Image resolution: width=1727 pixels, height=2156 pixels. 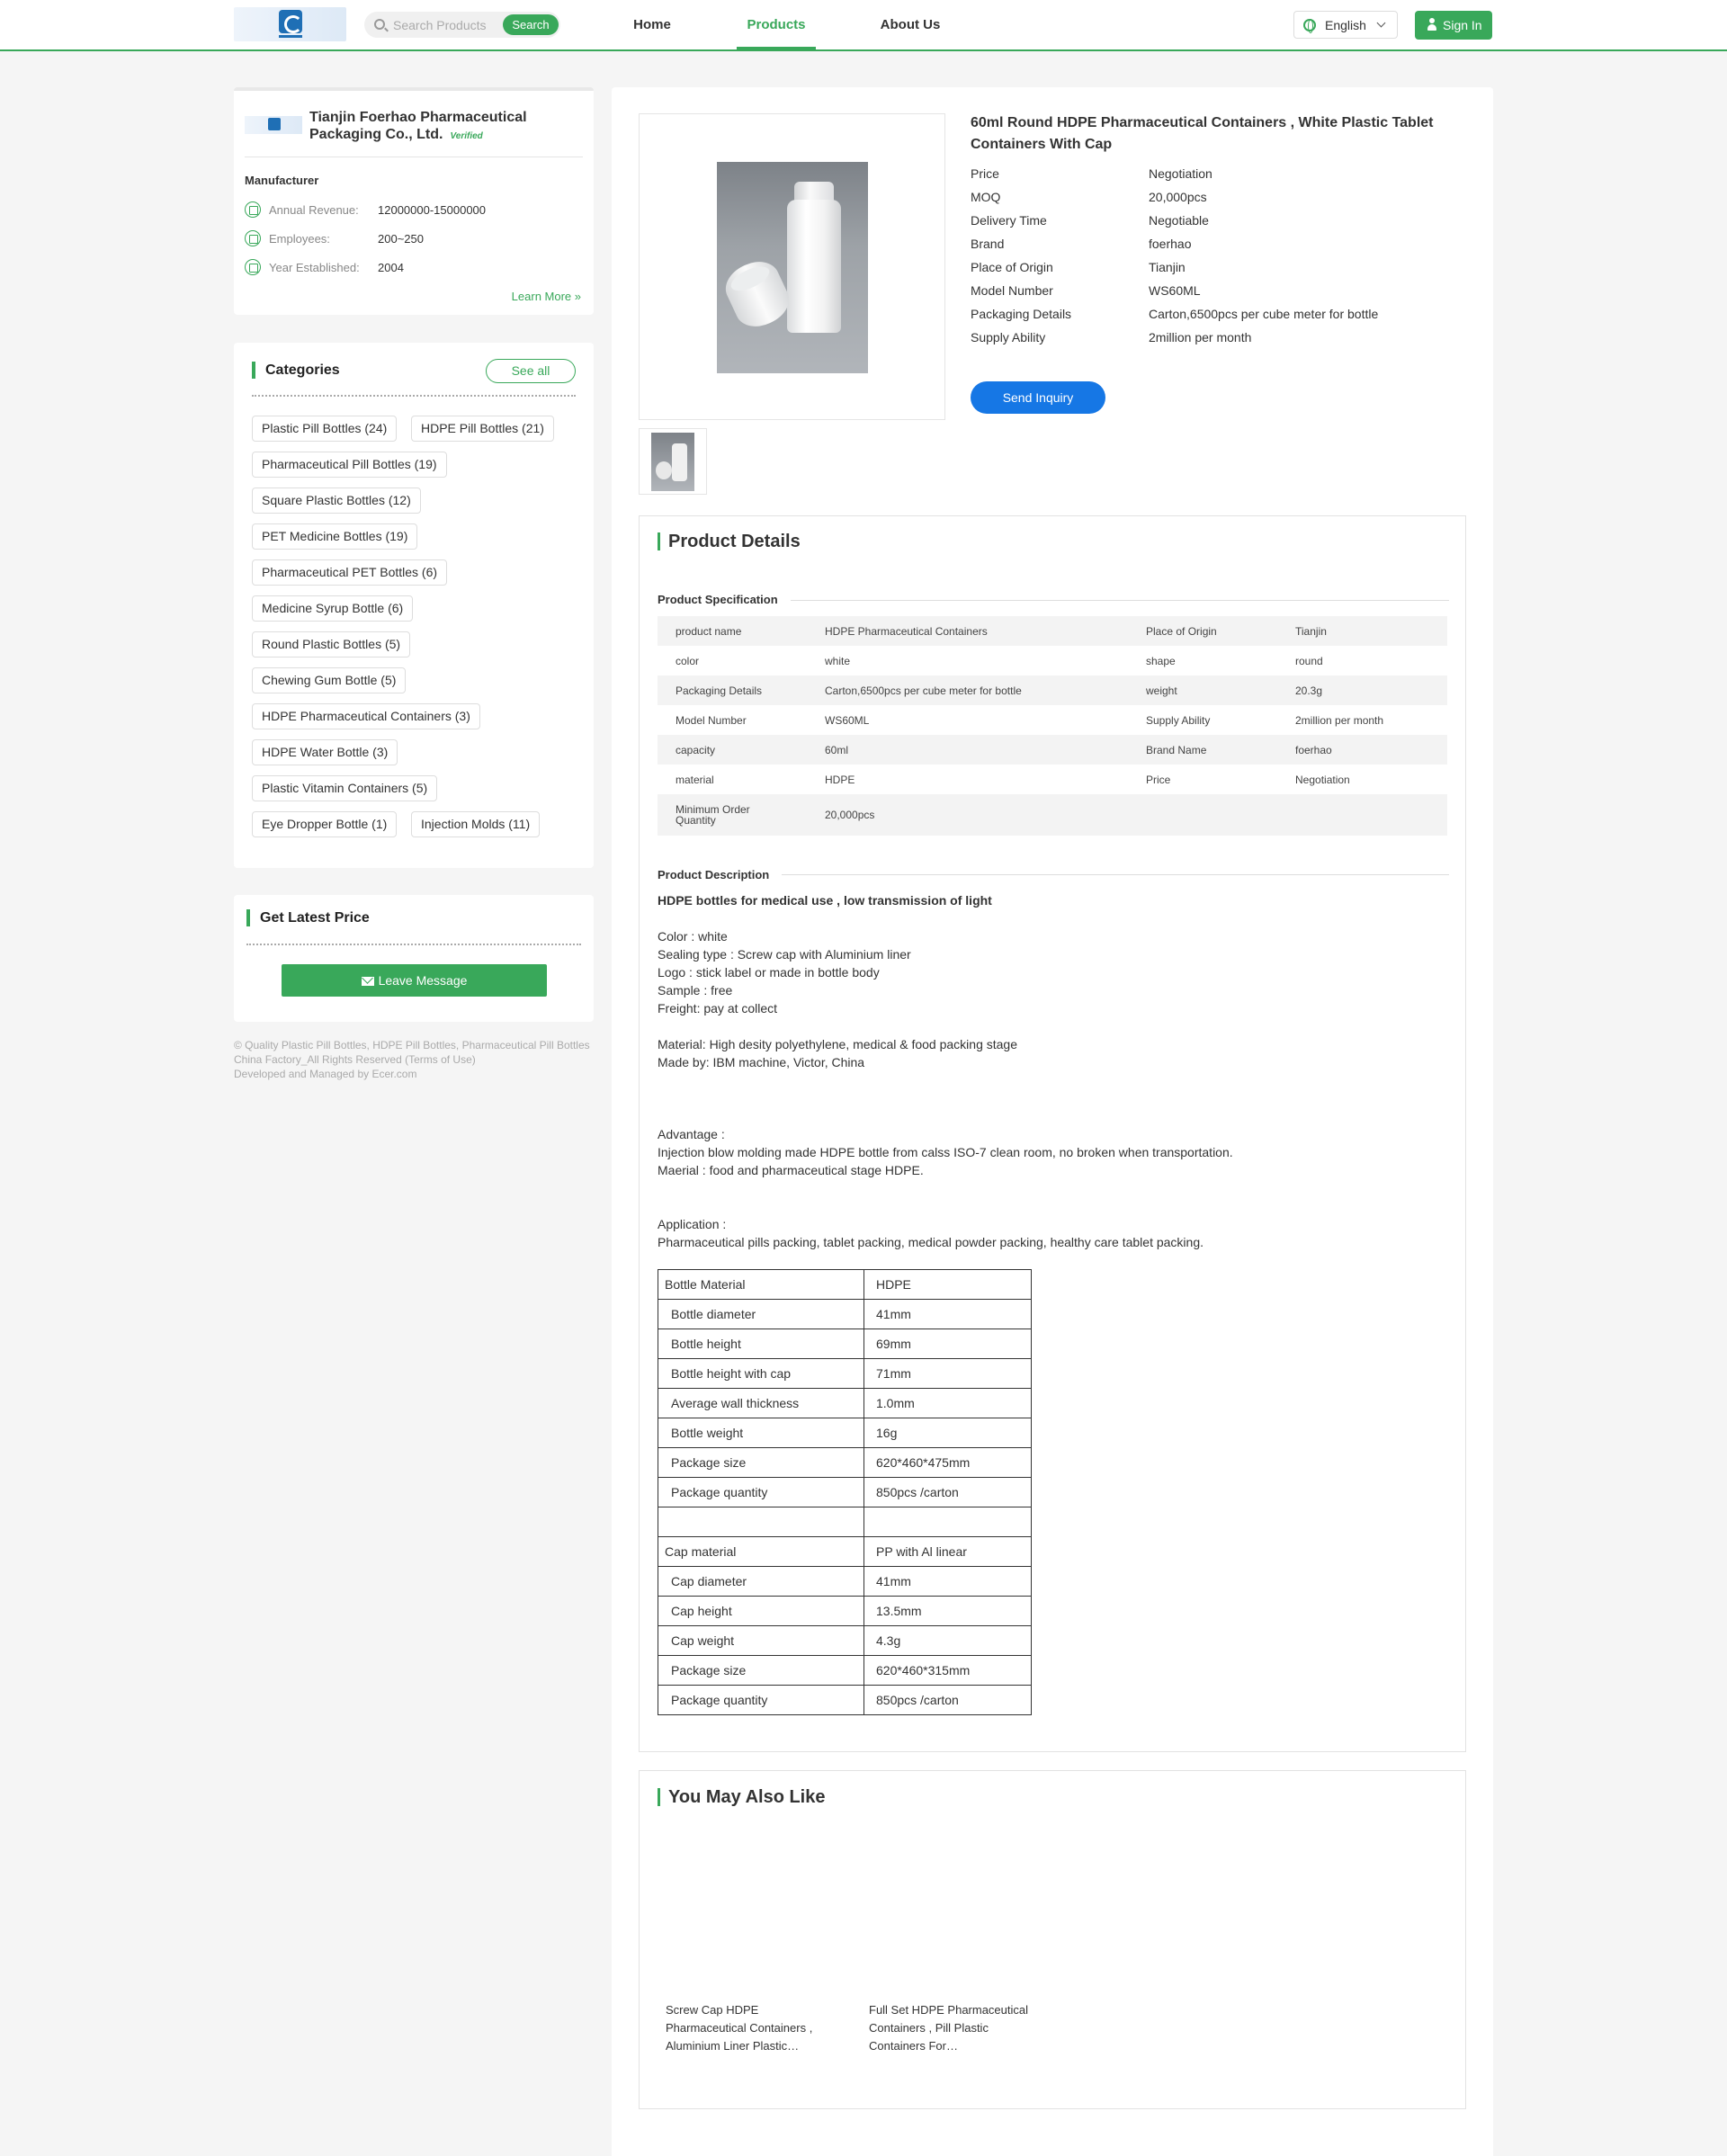 I want to click on bottle-body, so click(x=814, y=266).